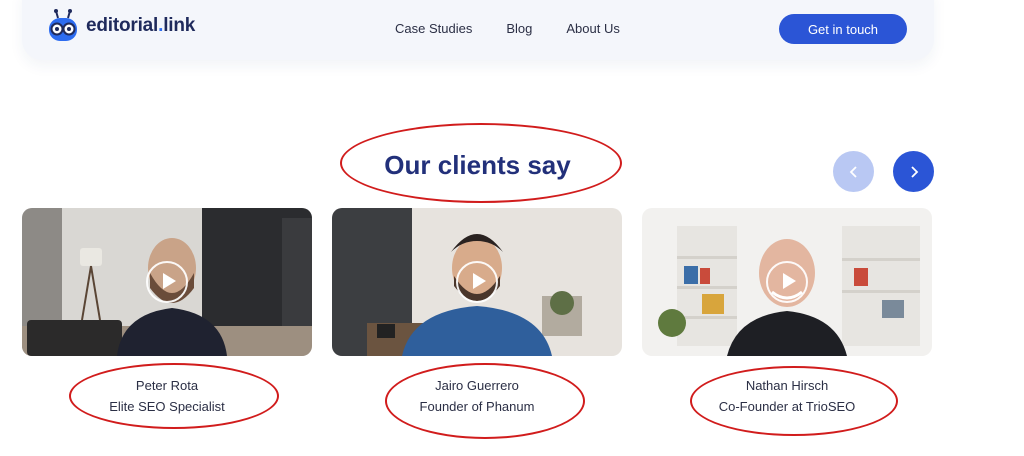 The width and height of the screenshot is (1024, 456). I want to click on robot-mascot-icon, so click(63, 26).